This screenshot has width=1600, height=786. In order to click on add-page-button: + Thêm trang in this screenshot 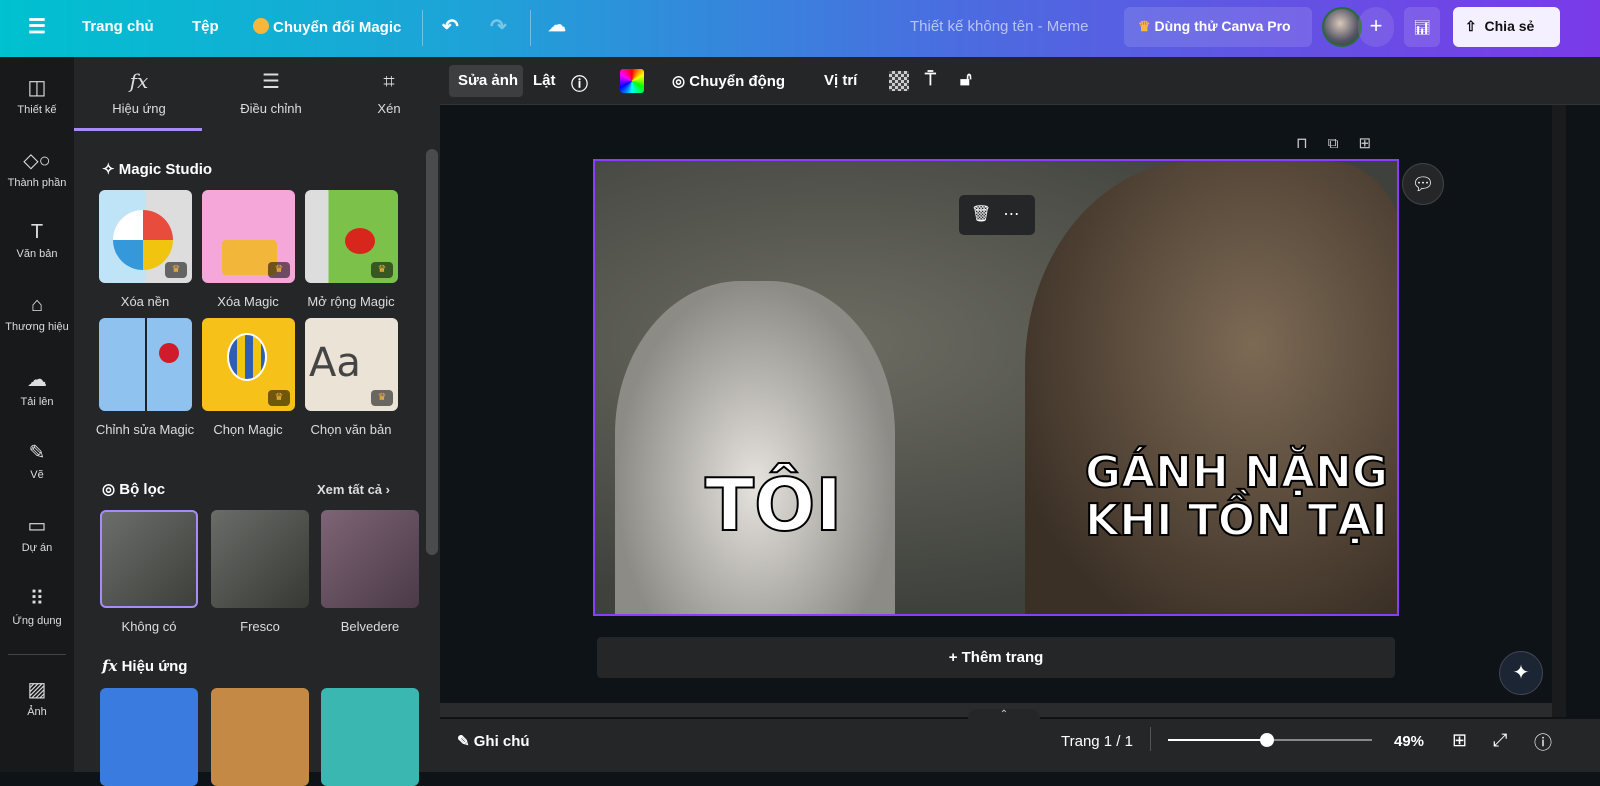, I will do `click(996, 657)`.